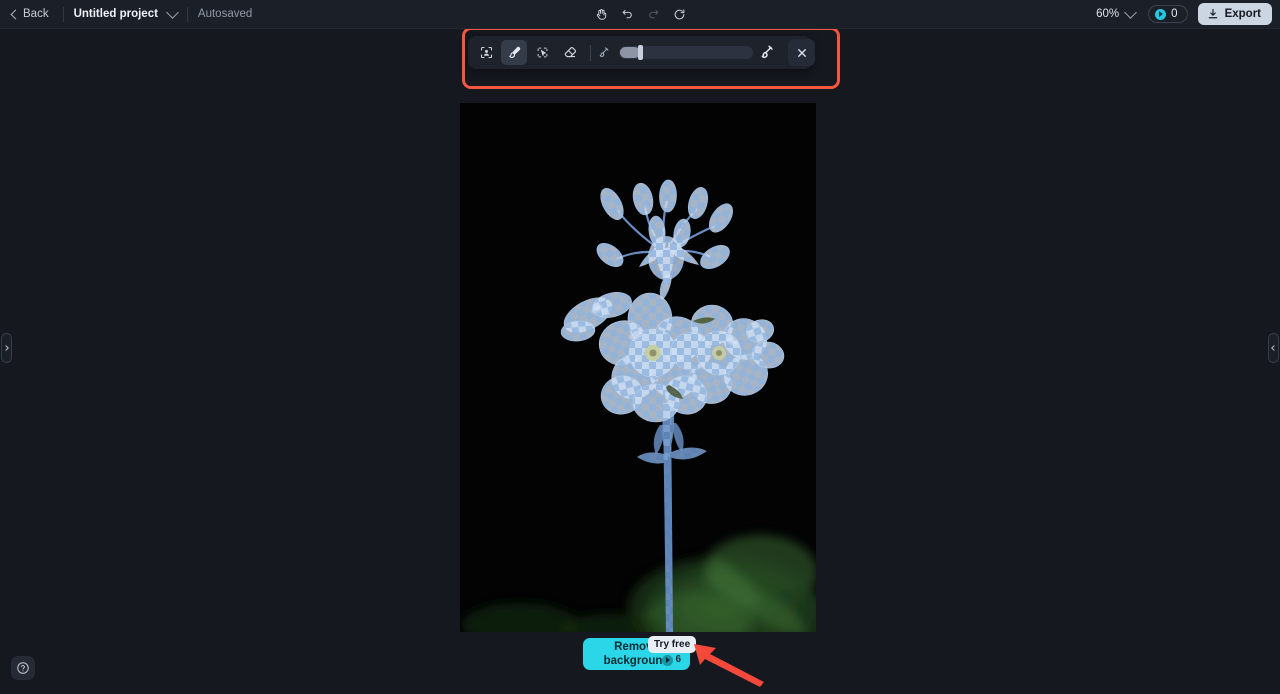 The width and height of the screenshot is (1280, 694). I want to click on help-circle-icon, so click(23, 668).